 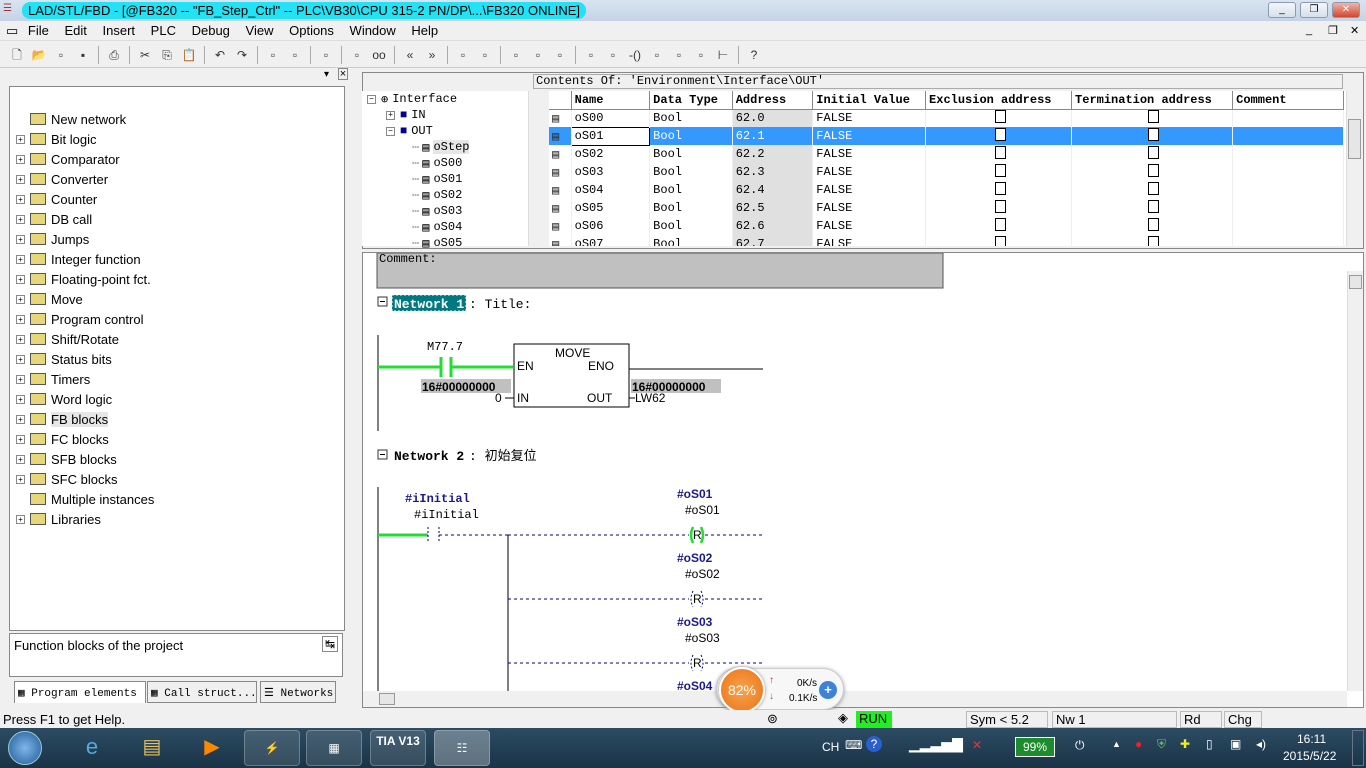 I want to click on code-vscrollbar, so click(x=1355, y=481).